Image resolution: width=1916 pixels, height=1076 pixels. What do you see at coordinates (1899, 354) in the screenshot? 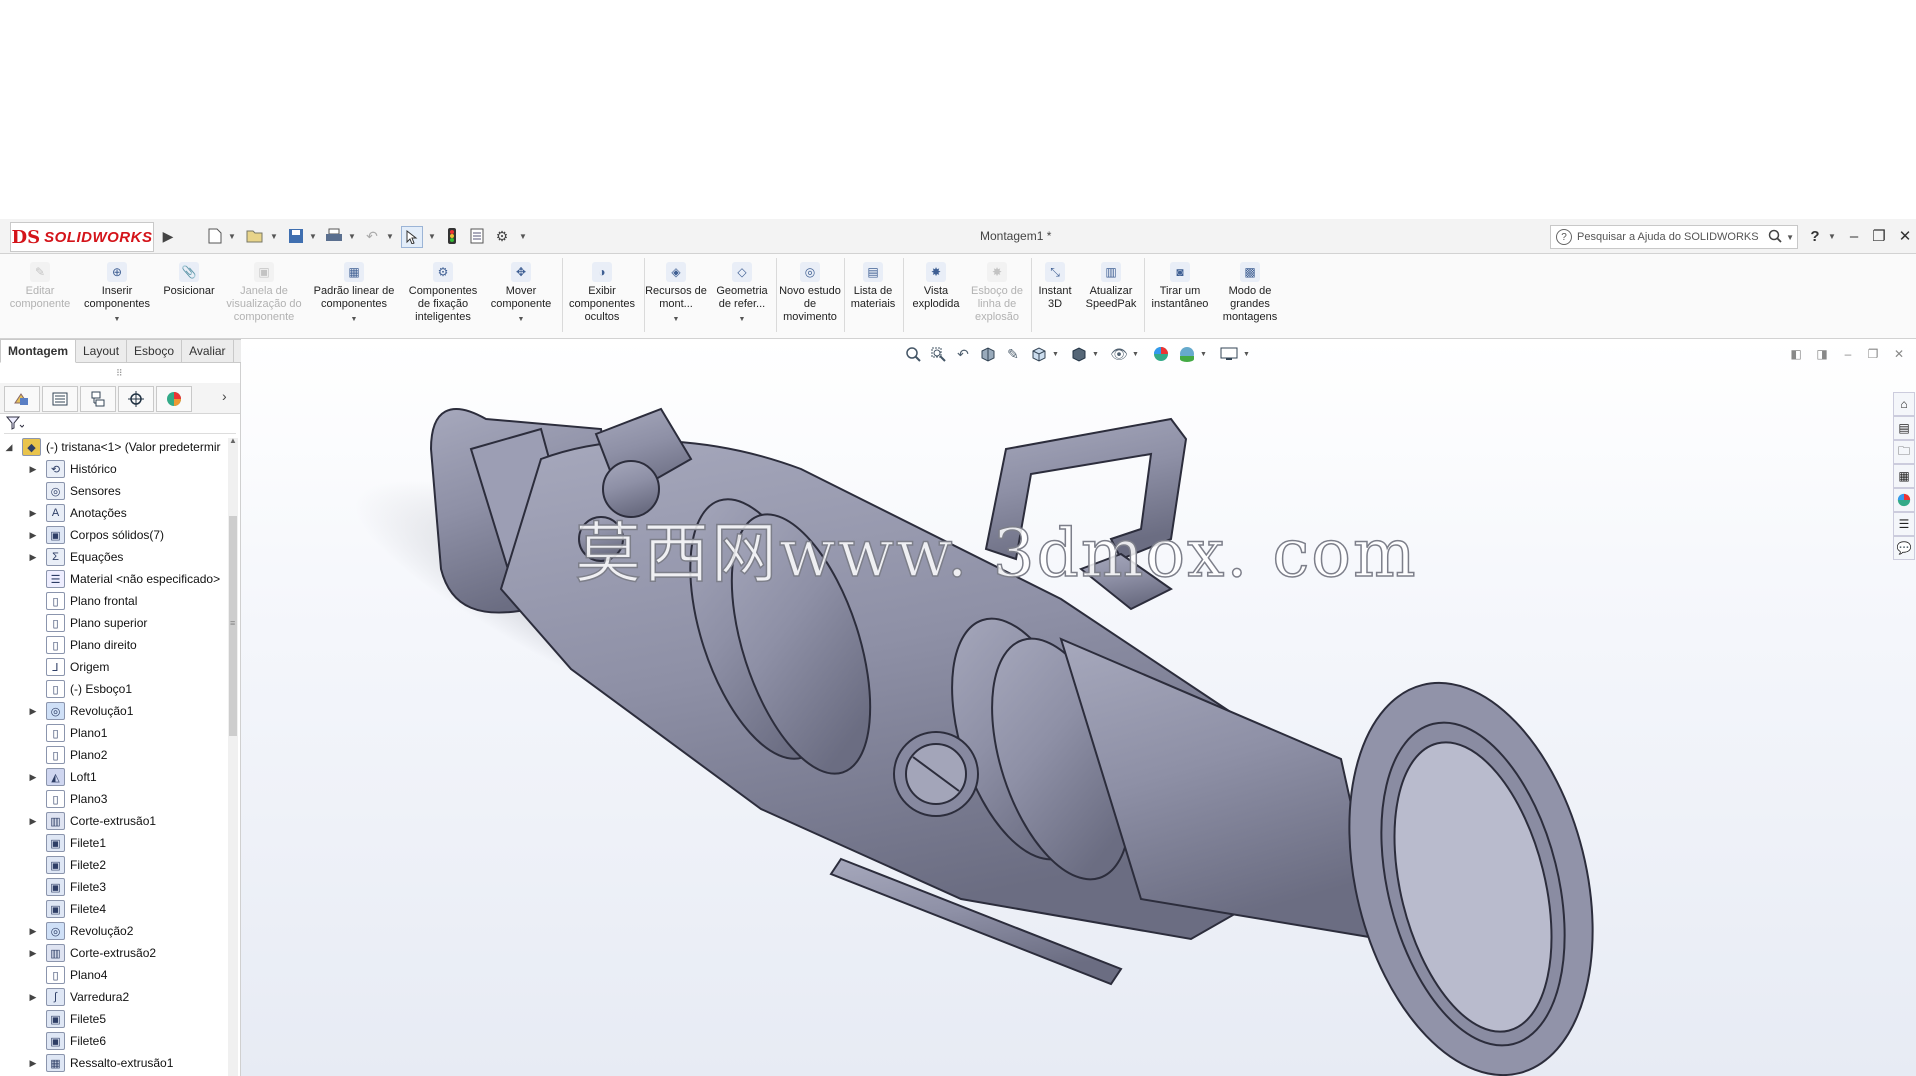
I see `viewport-close-icon: ✕` at bounding box center [1899, 354].